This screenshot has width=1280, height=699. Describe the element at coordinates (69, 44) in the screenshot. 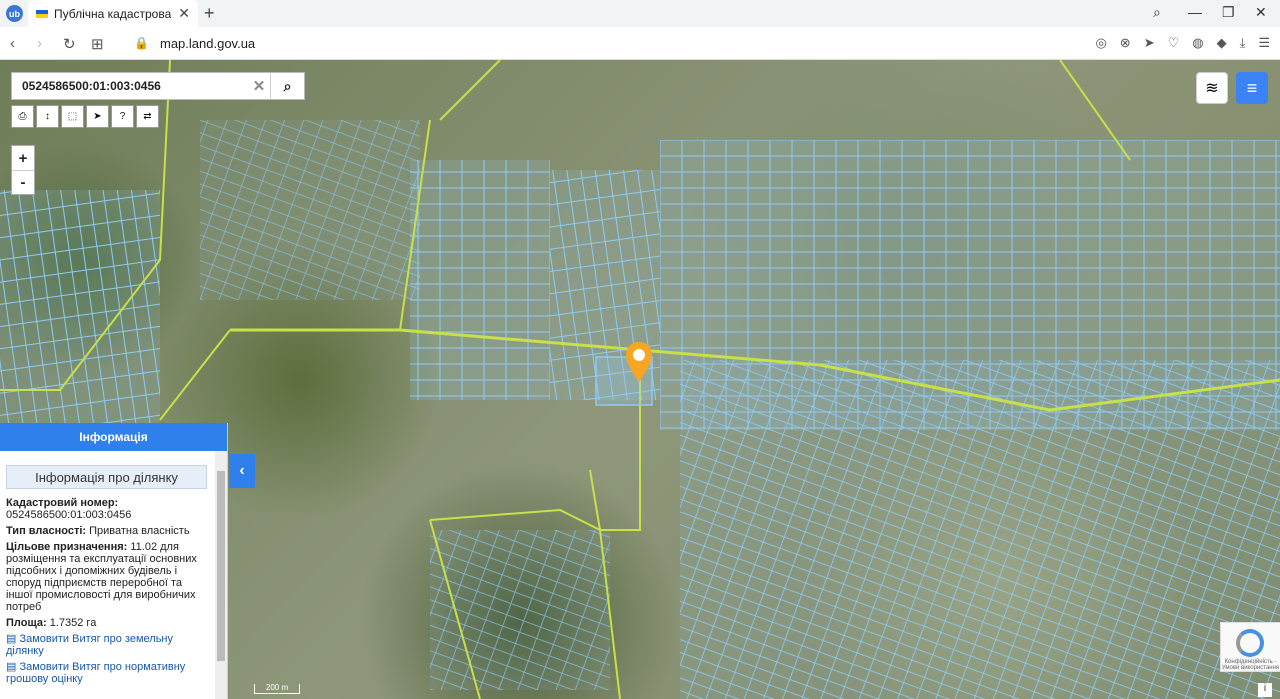

I see `reload-icon: ↻` at that location.